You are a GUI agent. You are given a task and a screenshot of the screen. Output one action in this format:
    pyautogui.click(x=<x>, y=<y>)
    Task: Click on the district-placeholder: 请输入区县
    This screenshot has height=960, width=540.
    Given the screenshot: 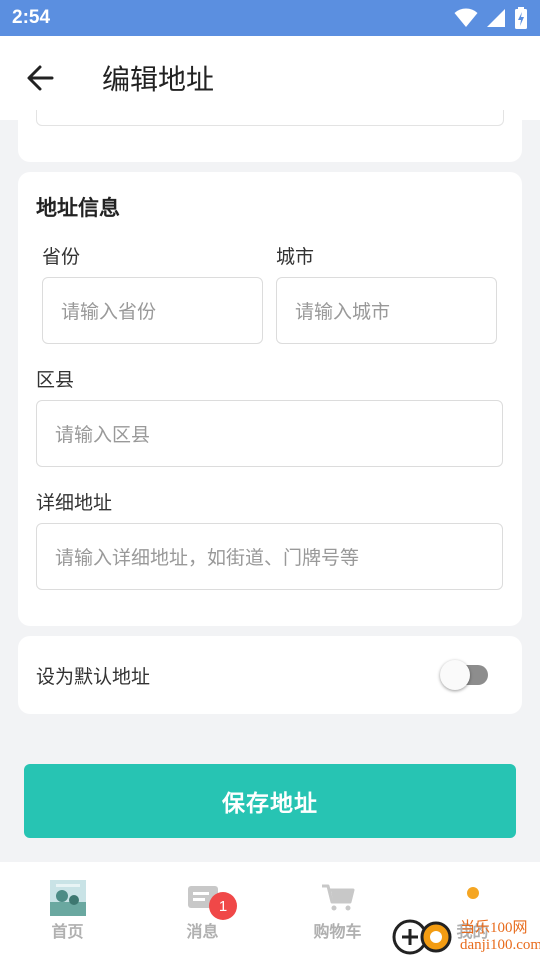 What is the action you would take?
    pyautogui.click(x=103, y=435)
    